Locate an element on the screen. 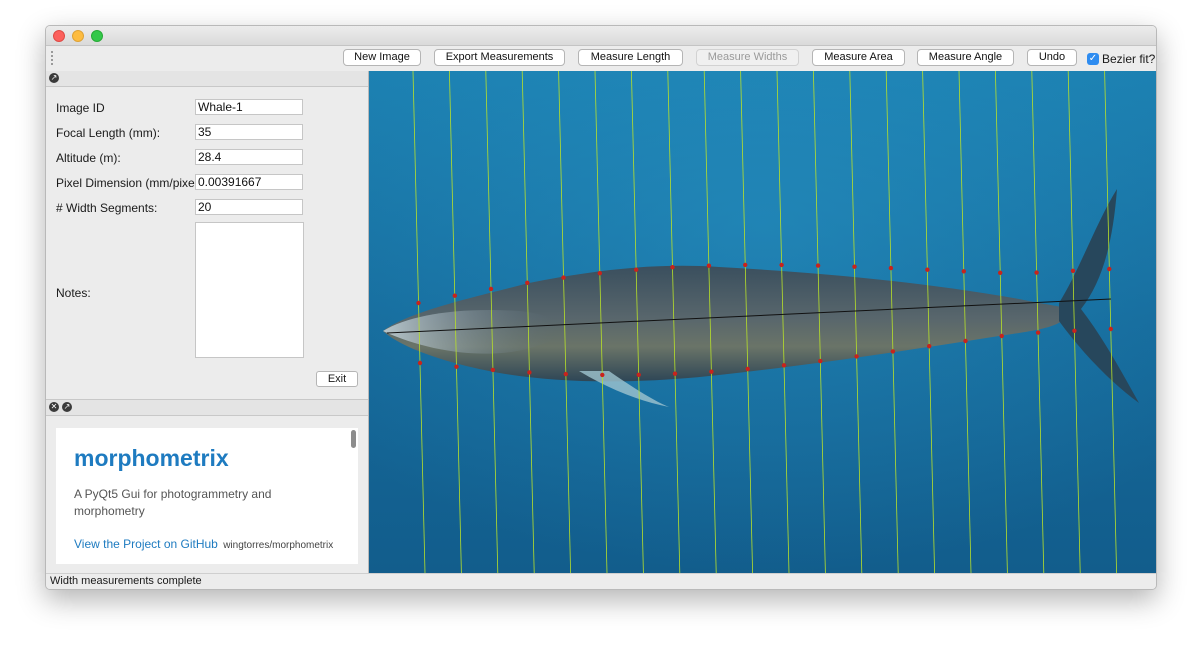 The width and height of the screenshot is (1200, 653). altitude-label: Altitude (m): is located at coordinates (88, 158).